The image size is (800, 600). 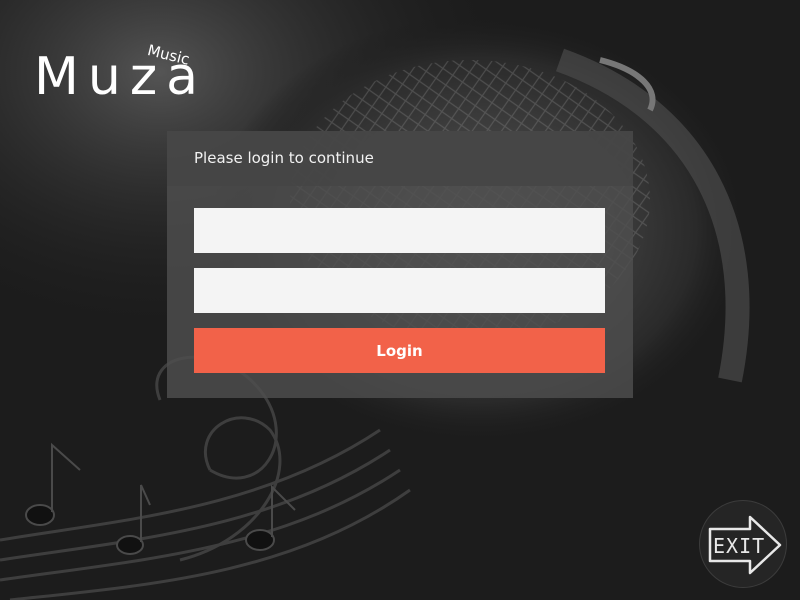 I want to click on exit-button: EXIT, so click(x=743, y=544).